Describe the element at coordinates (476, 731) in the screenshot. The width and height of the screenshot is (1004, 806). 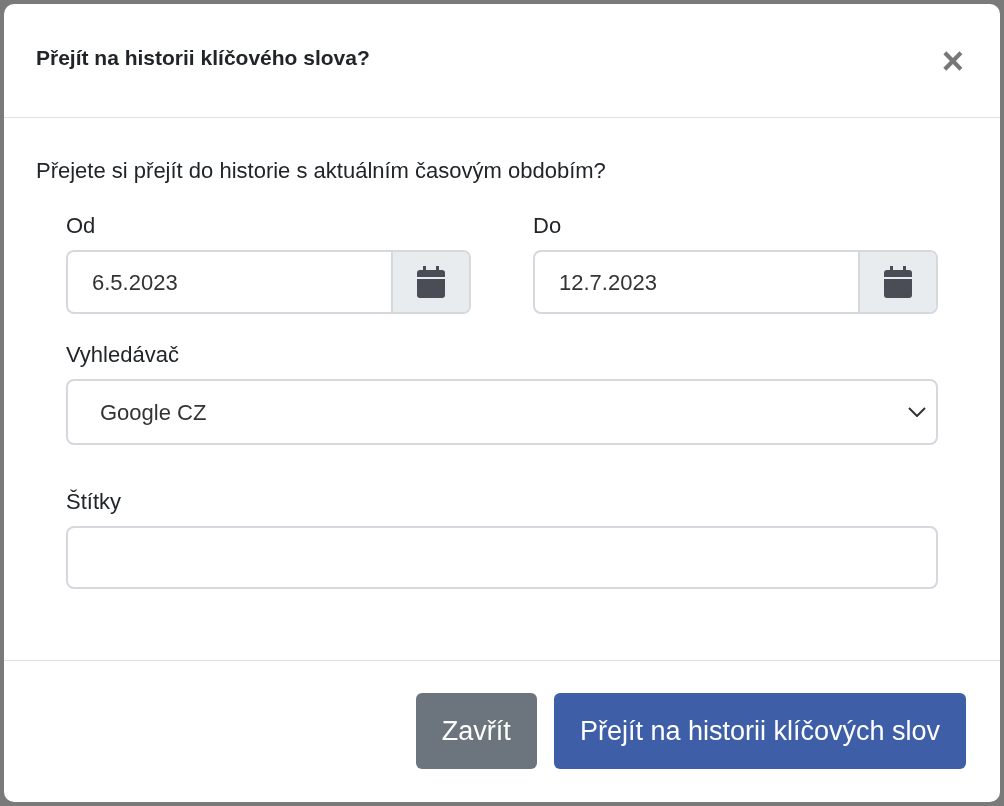
I see `close-dialog-button: Zavřít` at that location.